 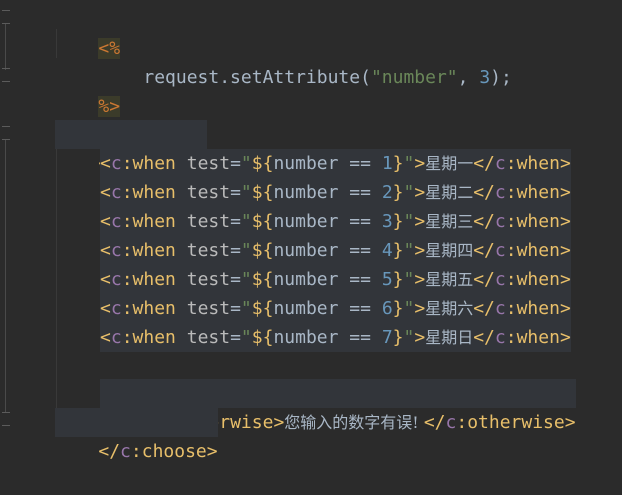 What do you see at coordinates (105, 337) in the screenshot?
I see `tag-bracket: <` at bounding box center [105, 337].